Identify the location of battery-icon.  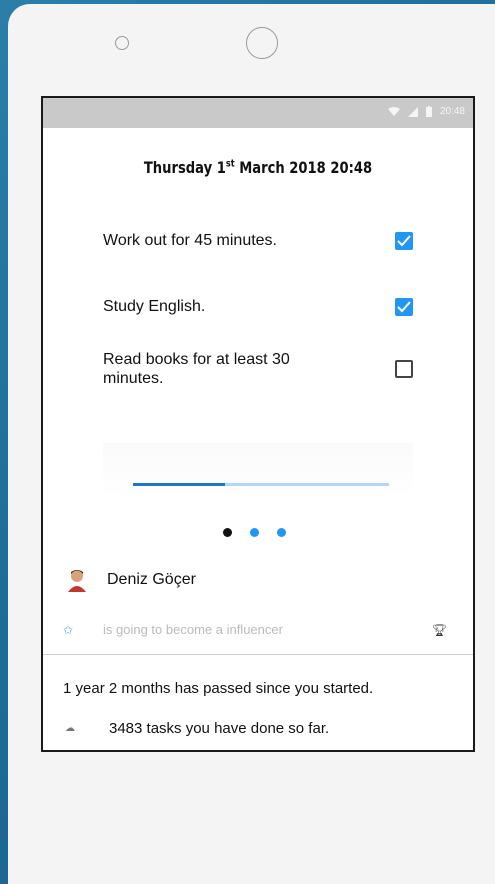
(428, 111).